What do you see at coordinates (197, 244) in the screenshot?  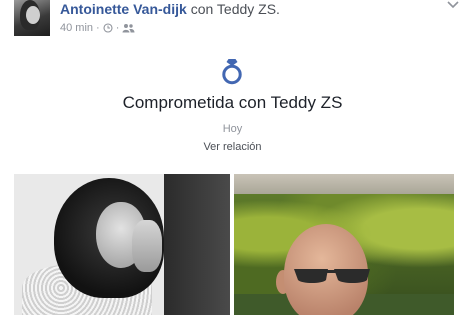 I see `photo-background` at bounding box center [197, 244].